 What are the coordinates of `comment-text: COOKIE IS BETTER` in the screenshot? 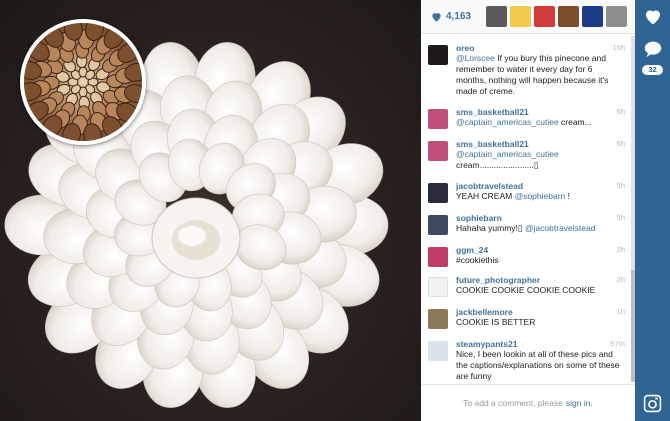 It's located at (496, 322).